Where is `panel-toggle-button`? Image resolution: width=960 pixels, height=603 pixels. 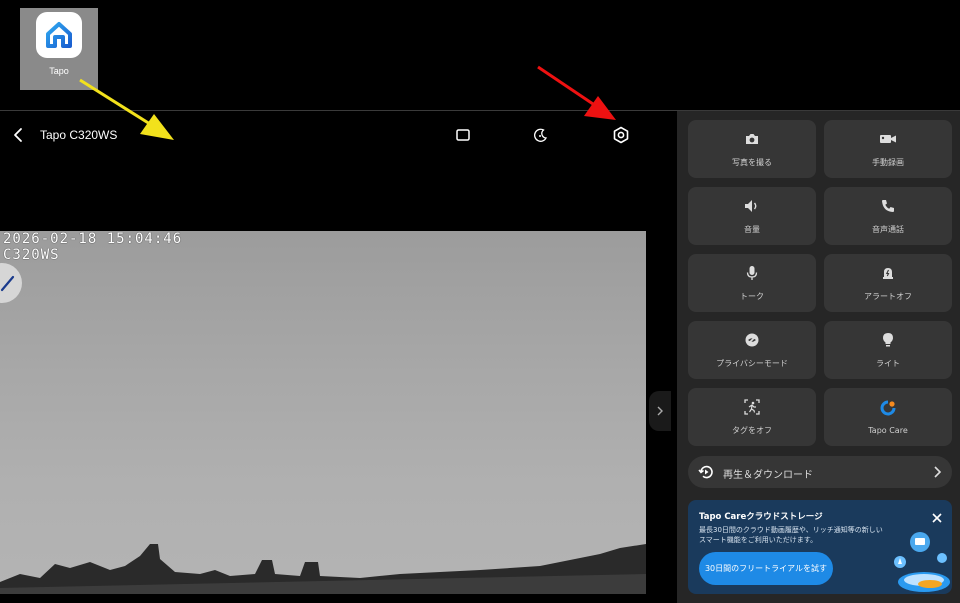 panel-toggle-button is located at coordinates (660, 411).